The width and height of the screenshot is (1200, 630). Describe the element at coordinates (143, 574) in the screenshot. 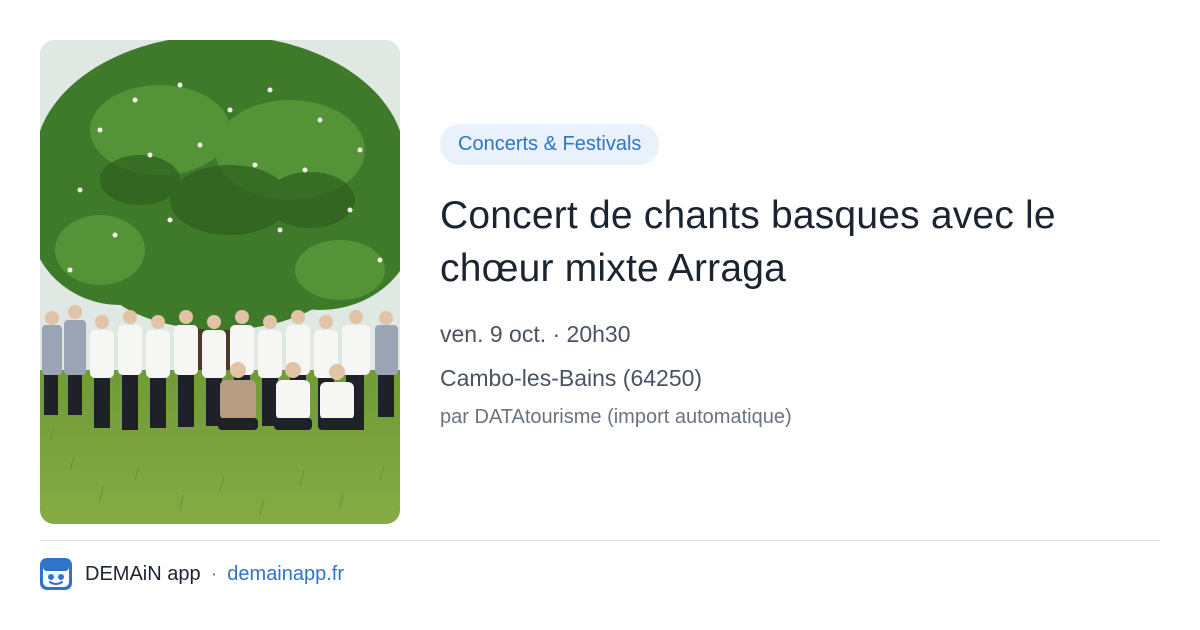

I see `app-name: DEMAiN app` at that location.